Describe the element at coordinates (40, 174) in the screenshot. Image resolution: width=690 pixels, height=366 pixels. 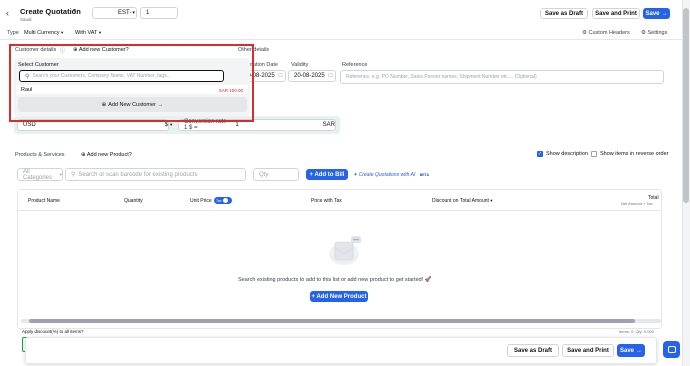
I see `category-select: All Categories ▾` at that location.